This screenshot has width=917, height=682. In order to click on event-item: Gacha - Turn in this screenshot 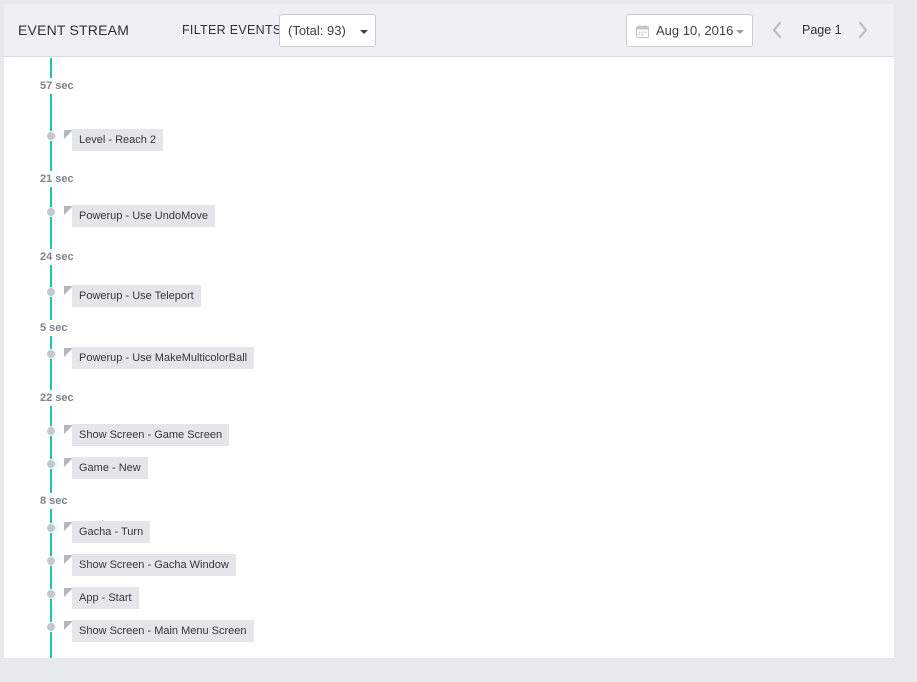, I will do `click(196, 537)`.